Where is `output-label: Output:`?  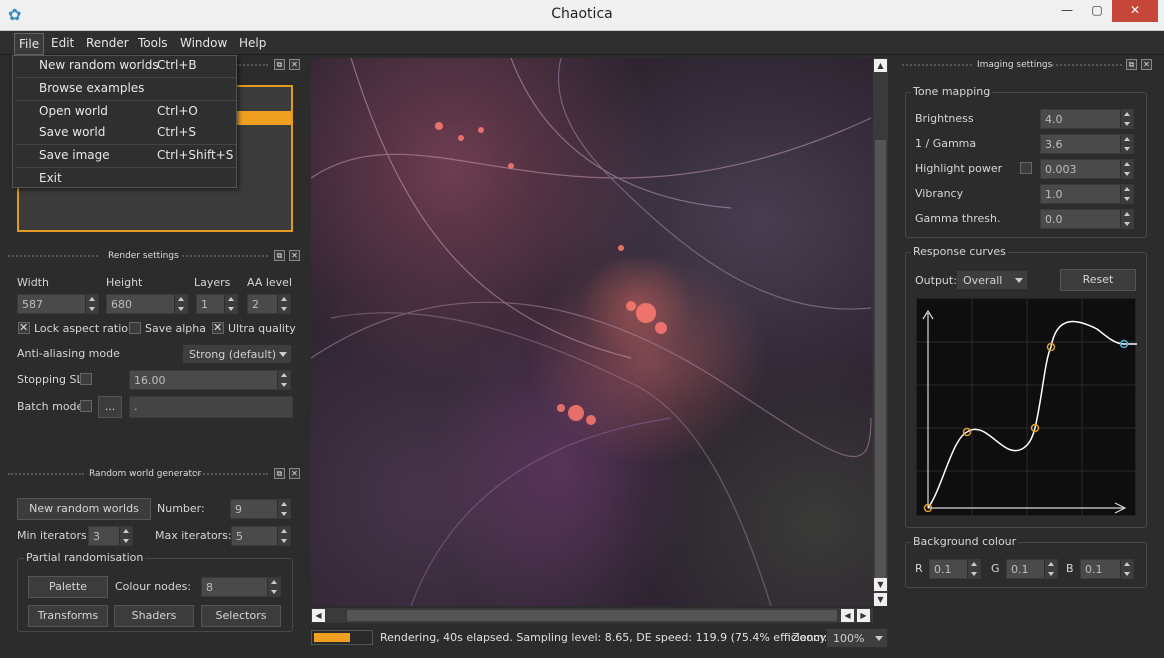 output-label: Output: is located at coordinates (936, 280).